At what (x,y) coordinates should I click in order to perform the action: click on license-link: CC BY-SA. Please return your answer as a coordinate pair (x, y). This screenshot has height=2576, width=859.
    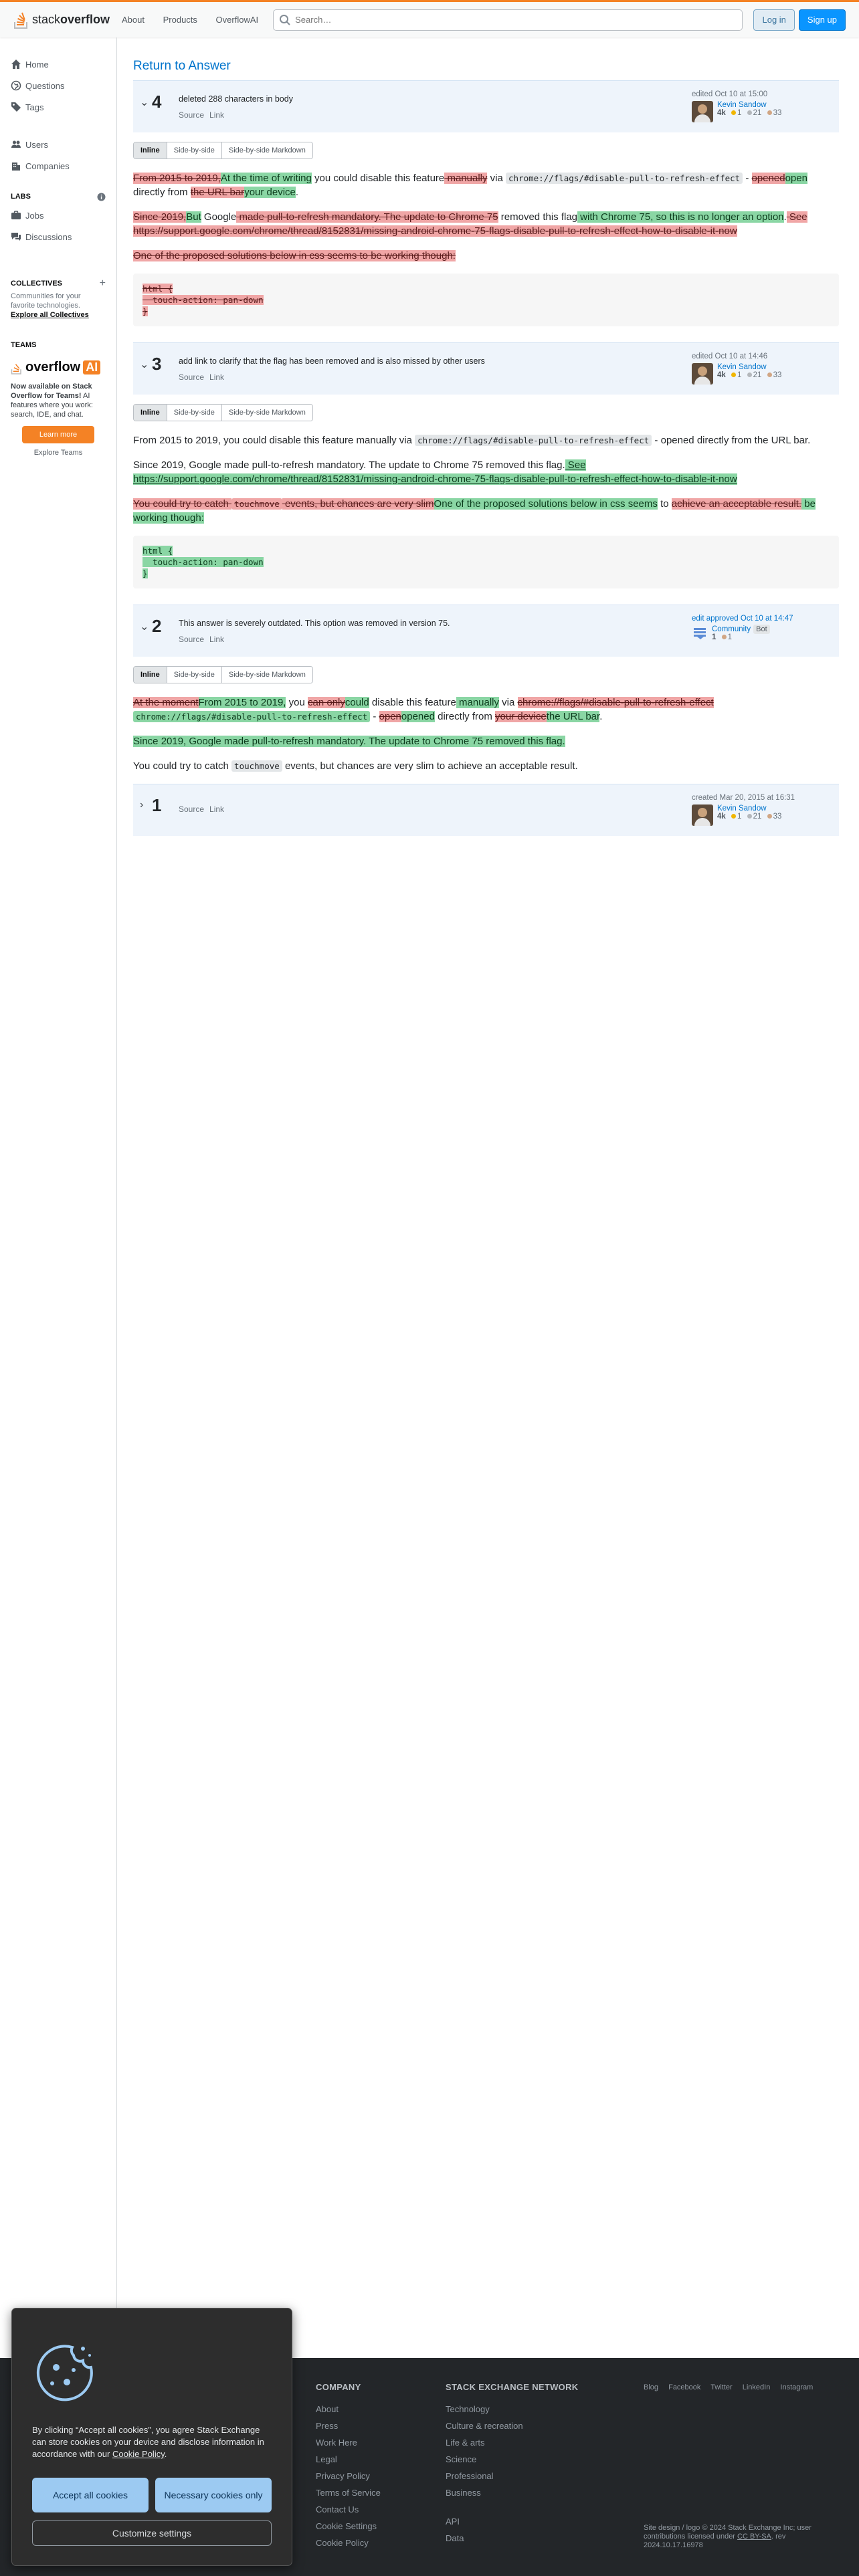
    Looking at the image, I should click on (754, 2537).